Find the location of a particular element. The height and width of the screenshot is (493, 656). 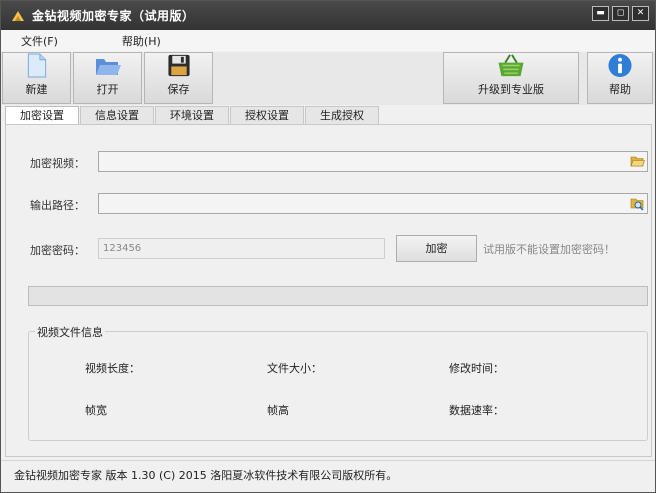

info-icon is located at coordinates (620, 65).